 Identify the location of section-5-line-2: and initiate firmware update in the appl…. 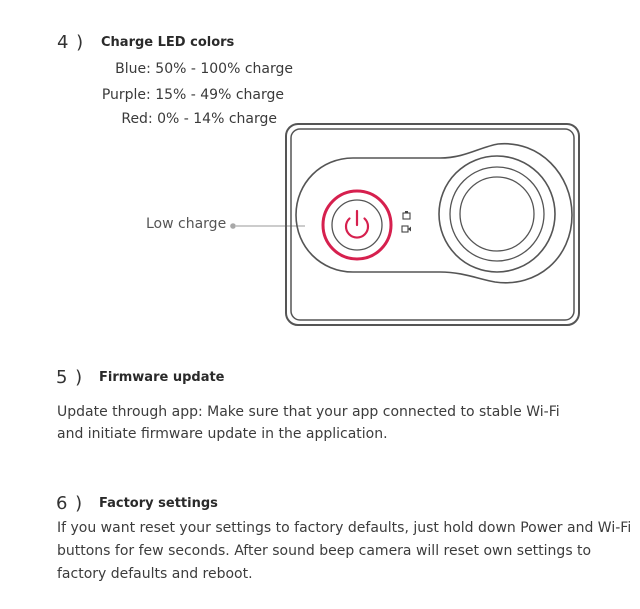
(222, 434).